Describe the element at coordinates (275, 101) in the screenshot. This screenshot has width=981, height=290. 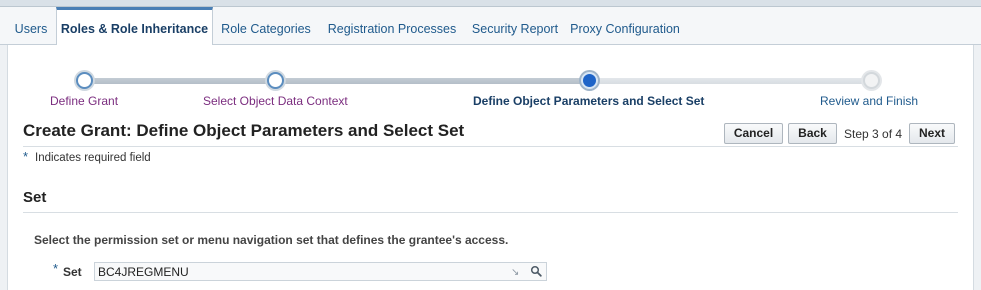
I see `train-label-select-object-data-context: Select Object Data Context` at that location.